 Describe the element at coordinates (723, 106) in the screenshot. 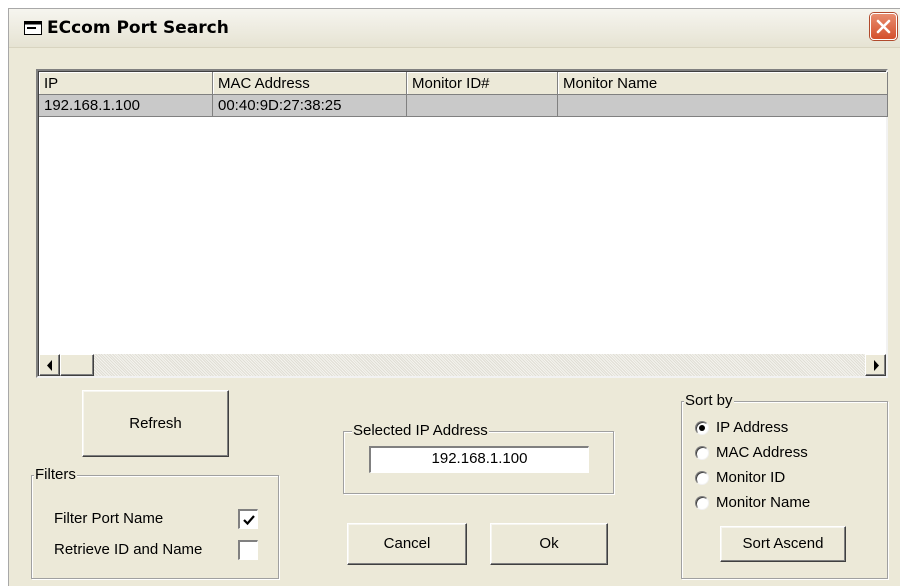

I see `cell-monitor-name` at that location.